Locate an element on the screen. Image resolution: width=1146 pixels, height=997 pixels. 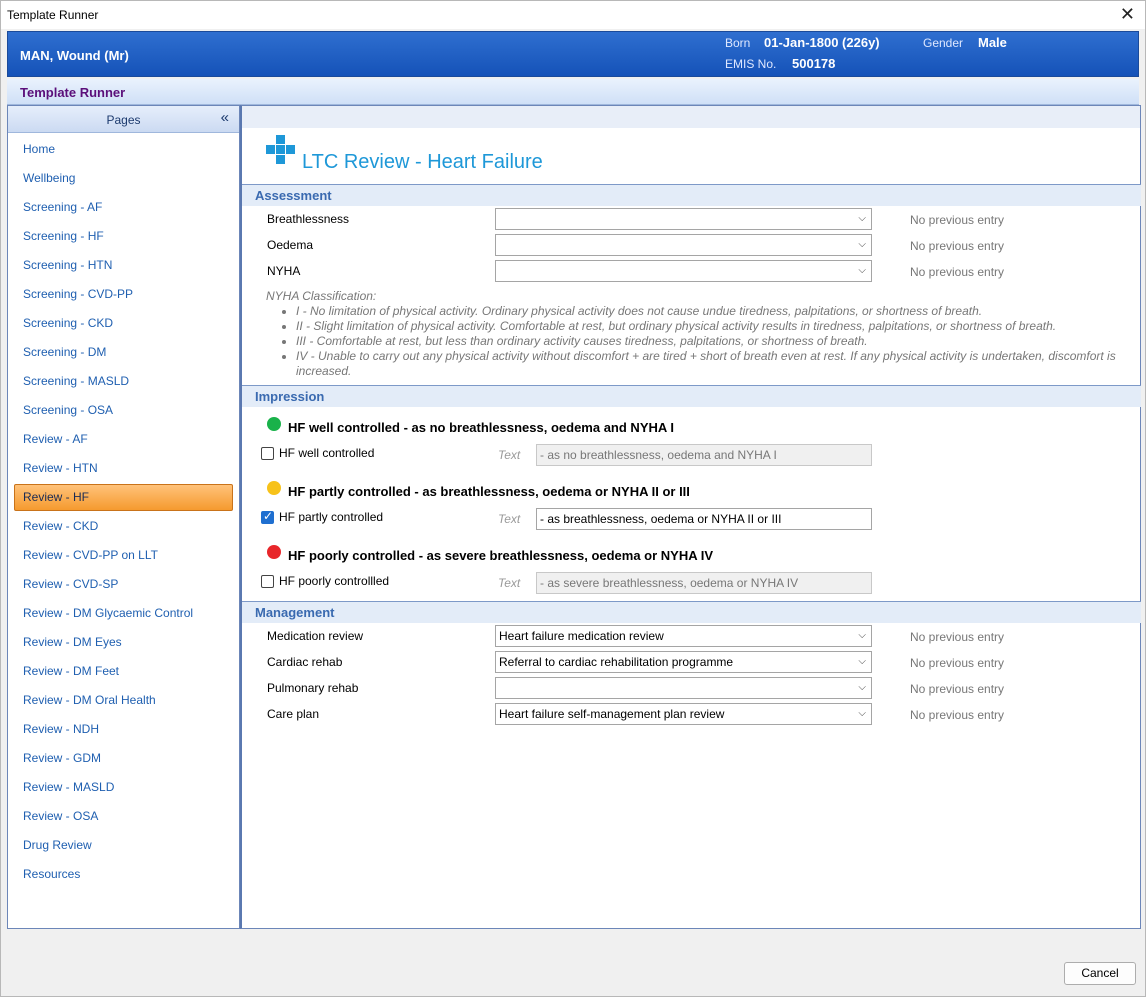
sidebar-item: Wellbeing is located at coordinates (123, 178).